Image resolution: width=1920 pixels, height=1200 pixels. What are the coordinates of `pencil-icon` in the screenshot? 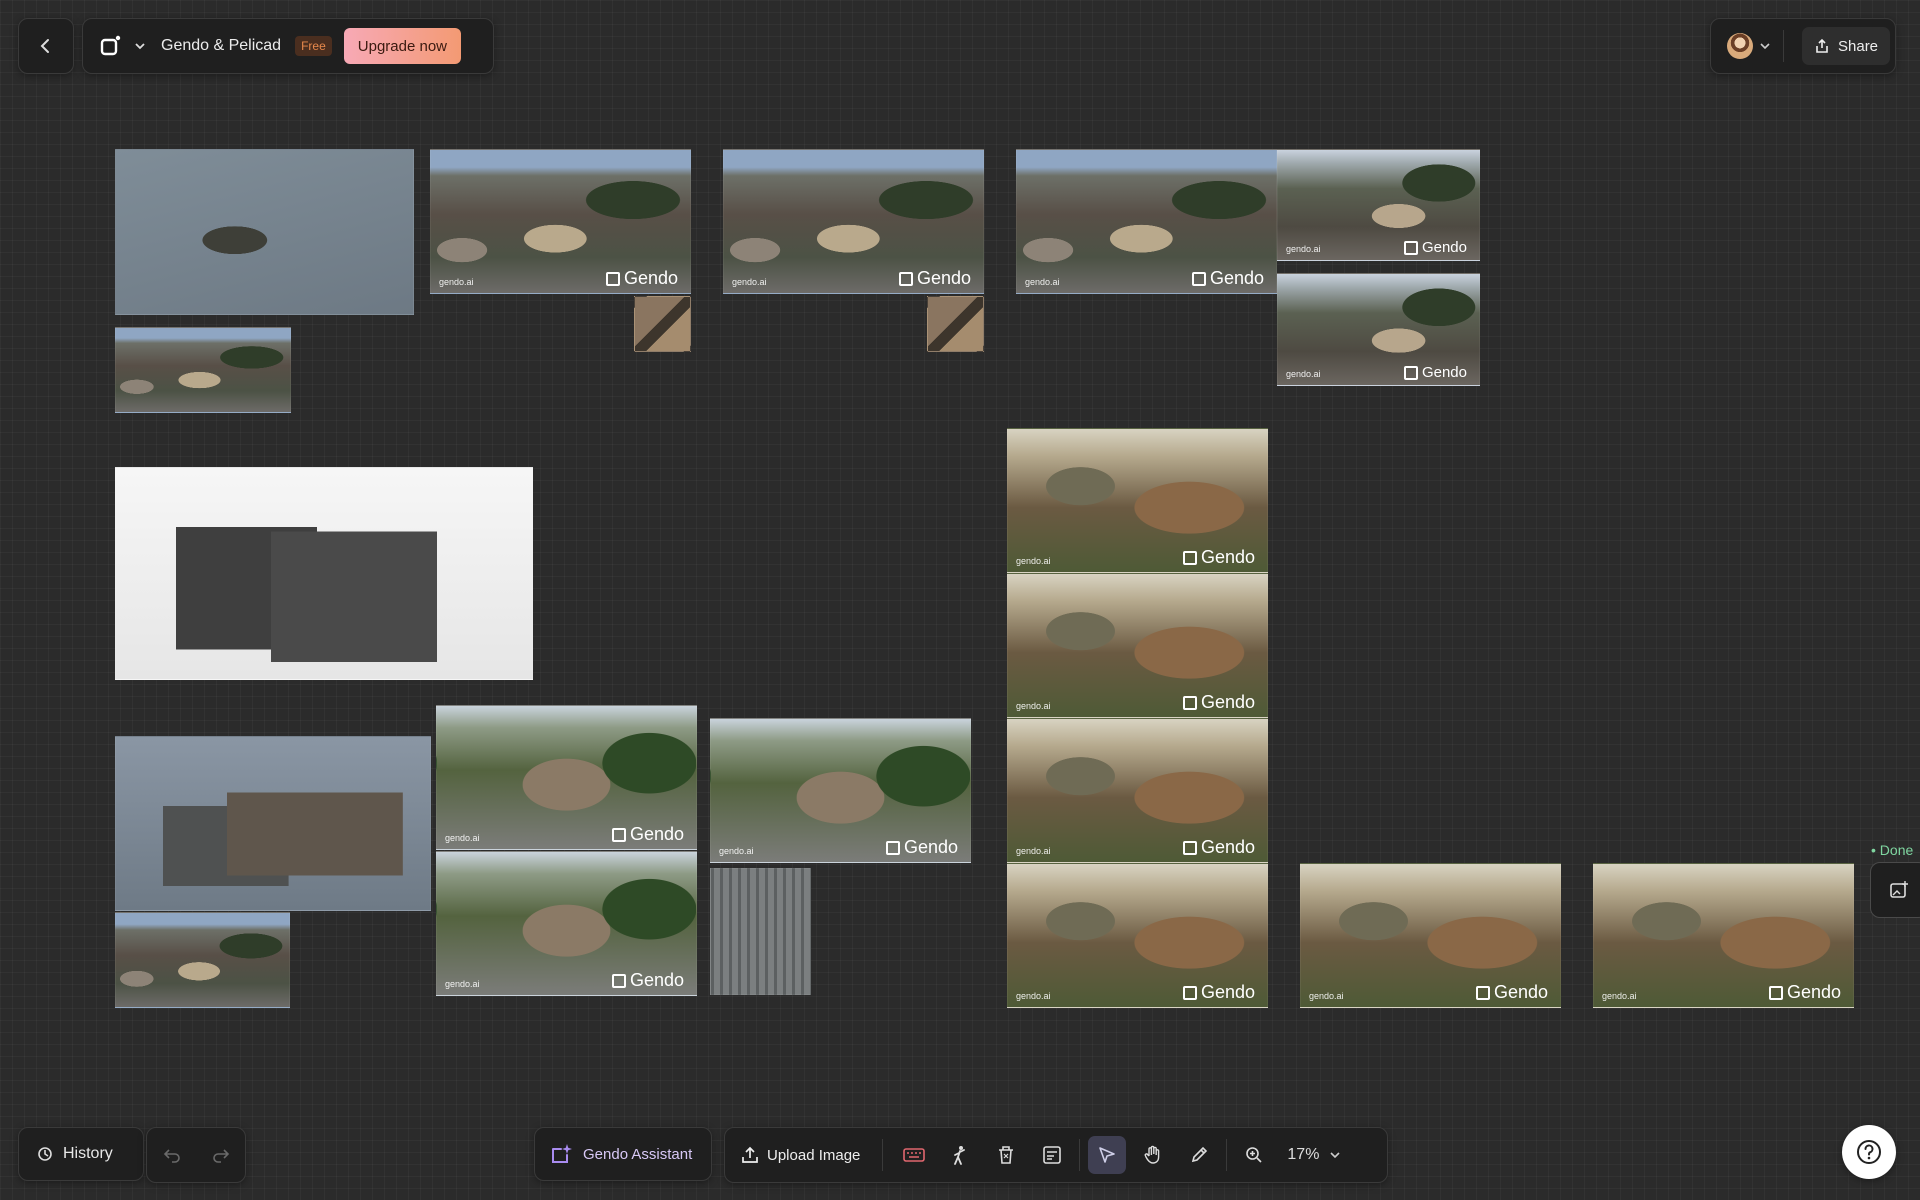 It's located at (1200, 1154).